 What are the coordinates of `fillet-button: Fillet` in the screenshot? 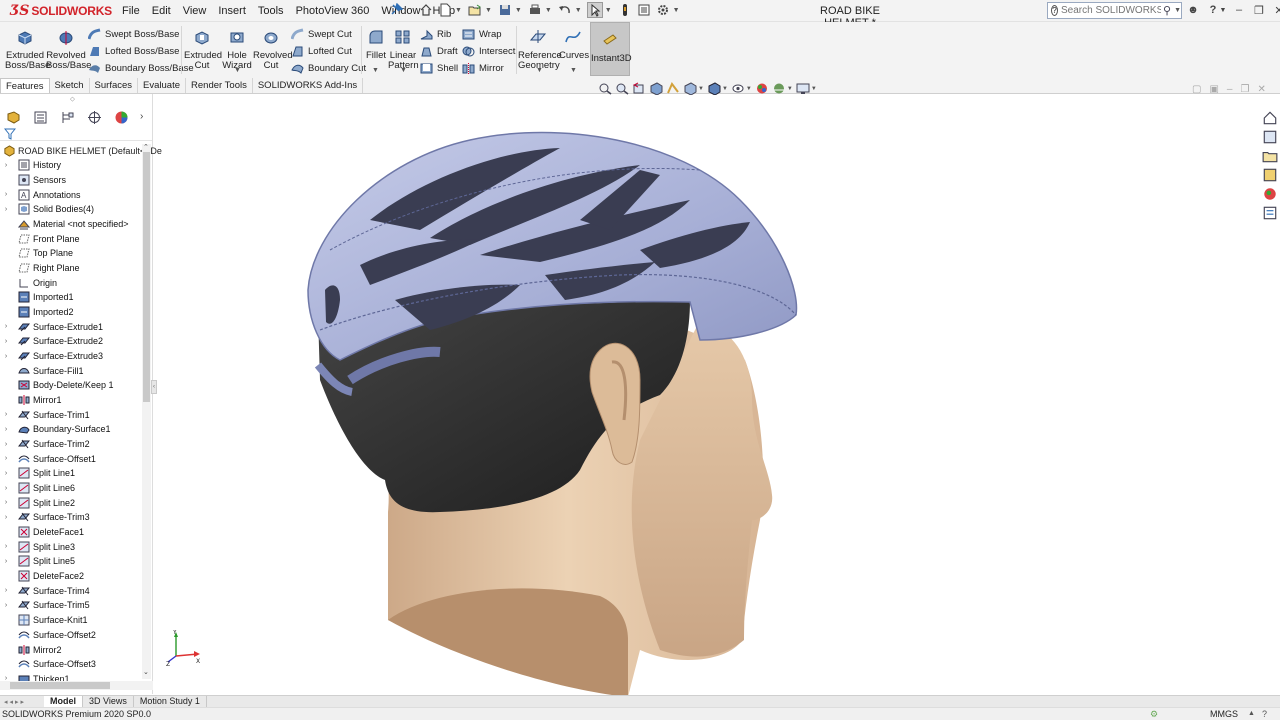 It's located at (376, 44).